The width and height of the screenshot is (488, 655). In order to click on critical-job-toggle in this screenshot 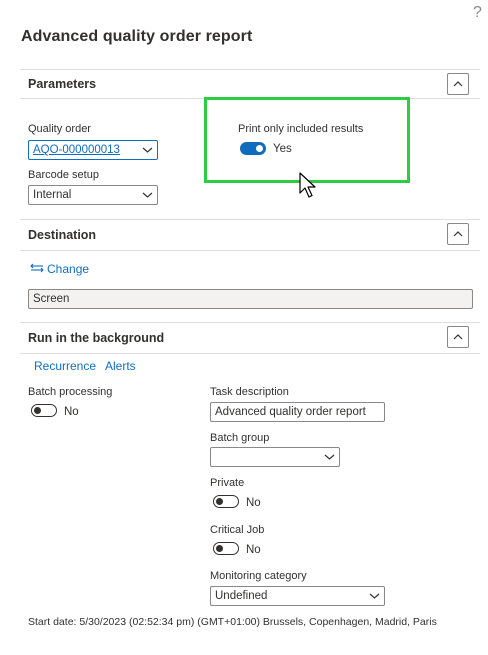, I will do `click(226, 548)`.